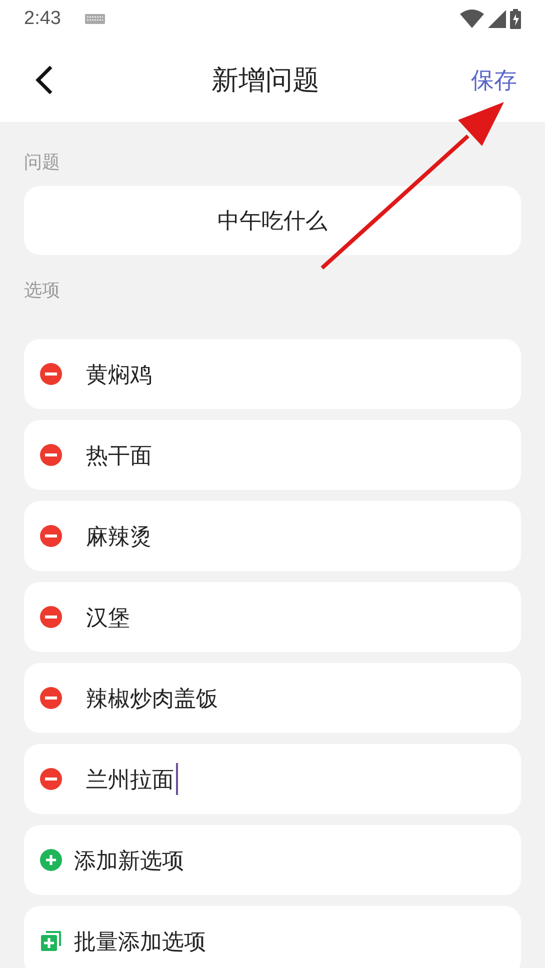 The width and height of the screenshot is (545, 968). Describe the element at coordinates (266, 80) in the screenshot. I see `page-title: 新增问题` at that location.